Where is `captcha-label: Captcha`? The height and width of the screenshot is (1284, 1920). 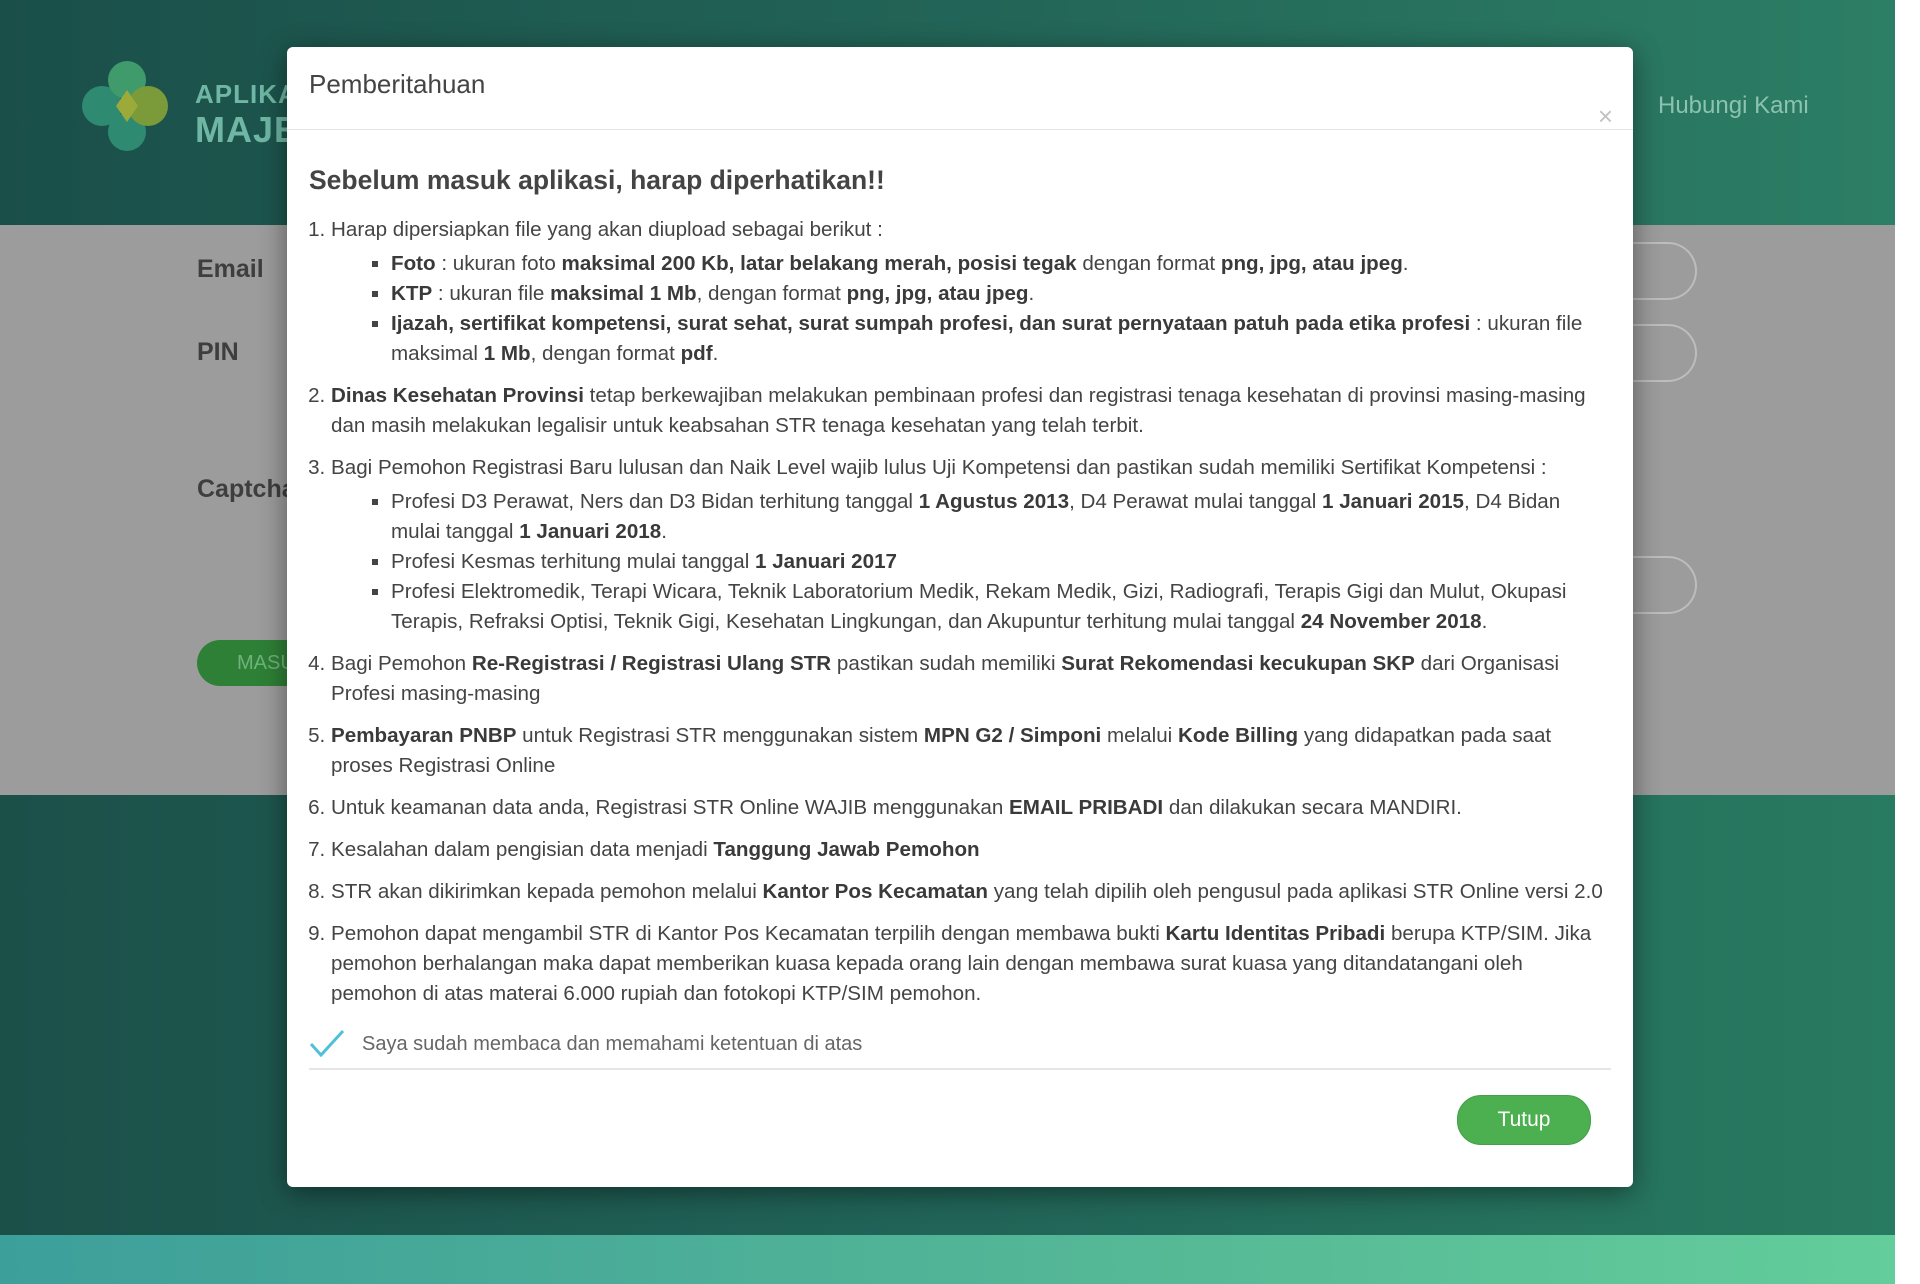
captcha-label: Captcha is located at coordinates (246, 489).